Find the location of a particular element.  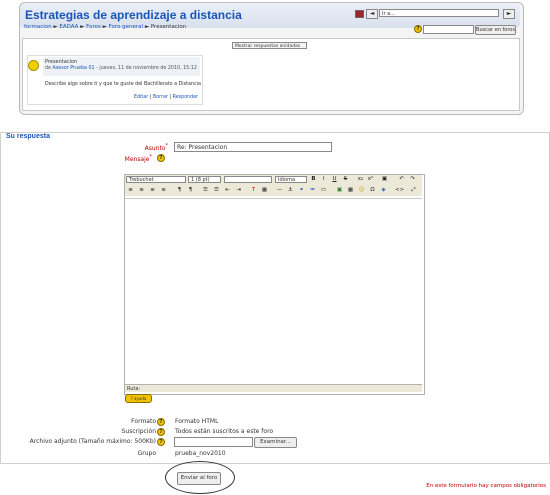

subscription-value: Todos están suscritos a este foro is located at coordinates (224, 431).